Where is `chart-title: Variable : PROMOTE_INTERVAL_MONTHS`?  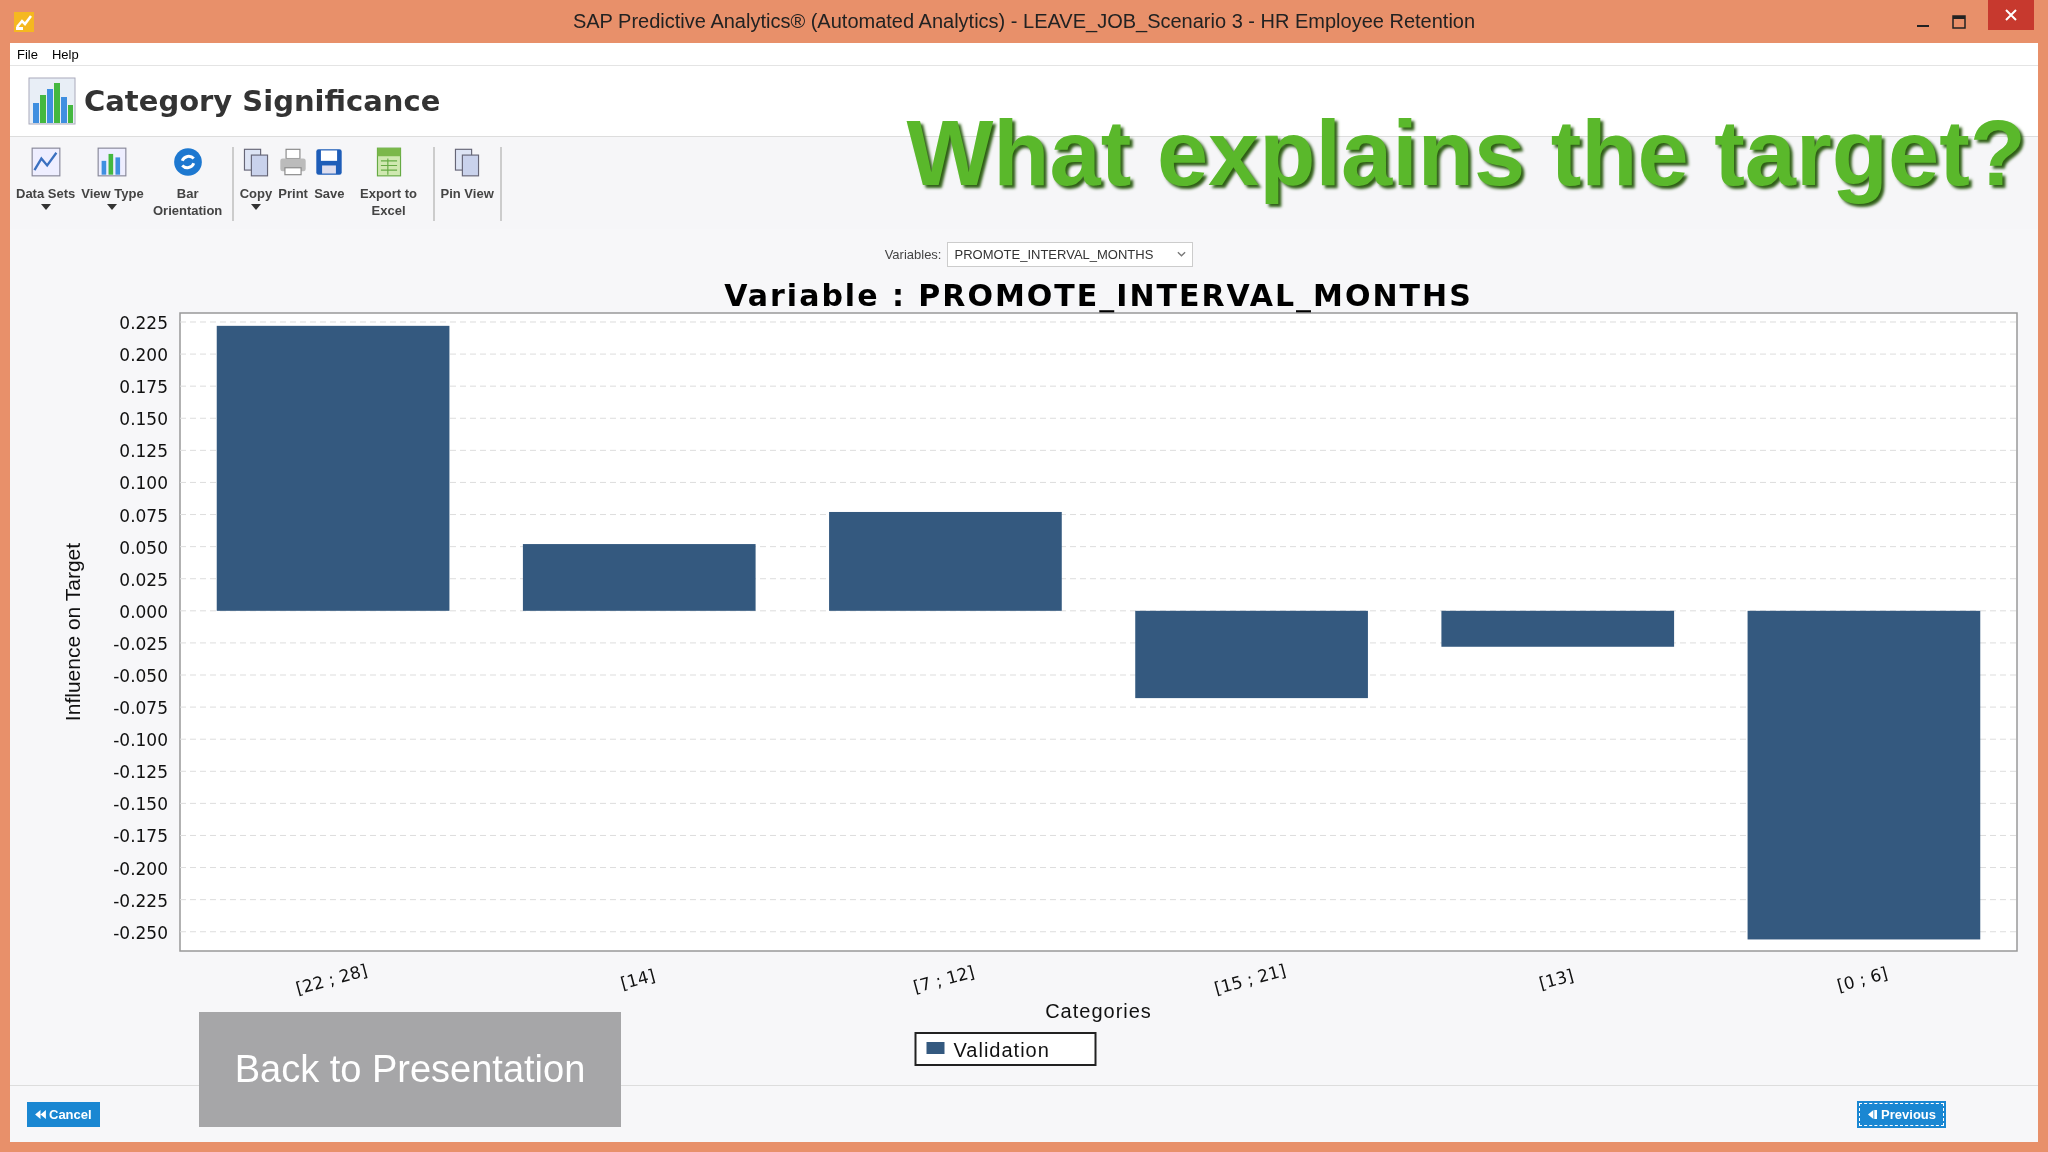
chart-title: Variable : PROMOTE_INTERVAL_MONTHS is located at coordinates (1098, 295).